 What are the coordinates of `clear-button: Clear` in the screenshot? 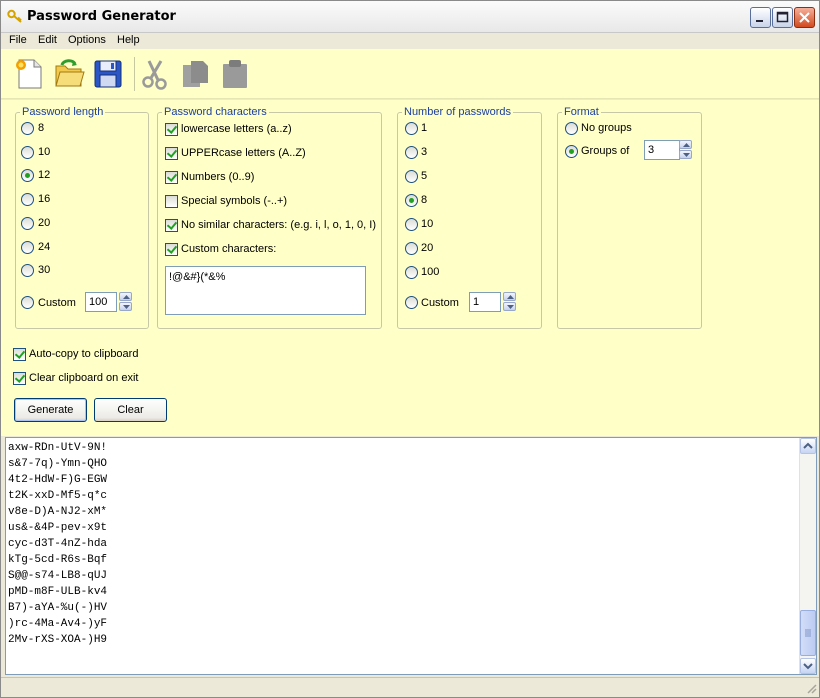 It's located at (130, 410).